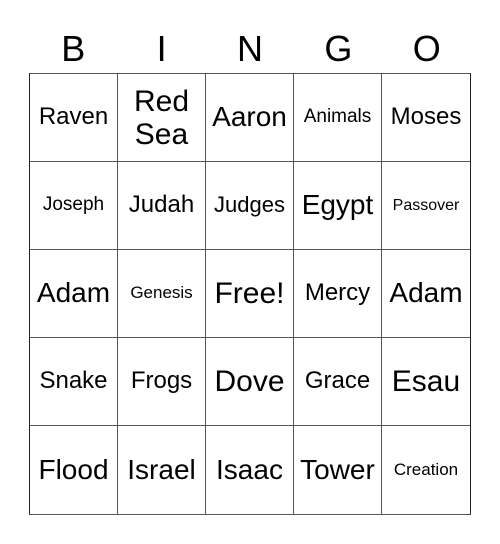  I want to click on bingo-header: B I N G O, so click(250, 49).